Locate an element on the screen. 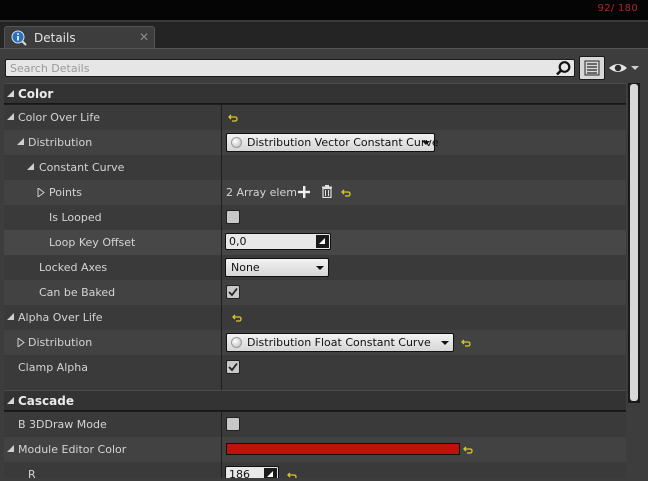 The image size is (648, 481). row-module-editor-color: Module Editor Color is located at coordinates (315, 449).